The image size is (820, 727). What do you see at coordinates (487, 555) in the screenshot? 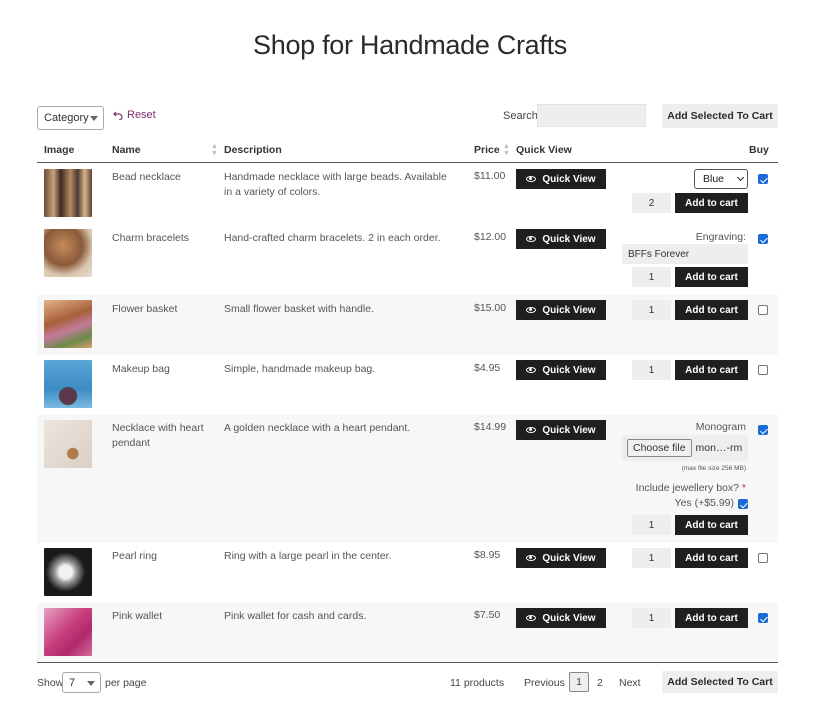
I see `product-price: $8.95` at bounding box center [487, 555].